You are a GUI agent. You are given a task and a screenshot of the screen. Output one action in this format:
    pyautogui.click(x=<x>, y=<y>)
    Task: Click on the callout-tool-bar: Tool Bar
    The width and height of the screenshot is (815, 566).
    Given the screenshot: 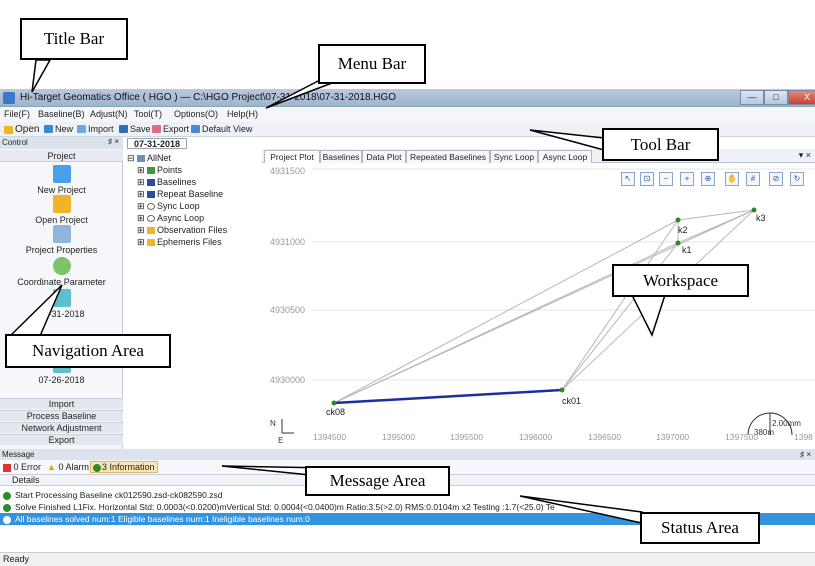 What is the action you would take?
    pyautogui.click(x=660, y=144)
    